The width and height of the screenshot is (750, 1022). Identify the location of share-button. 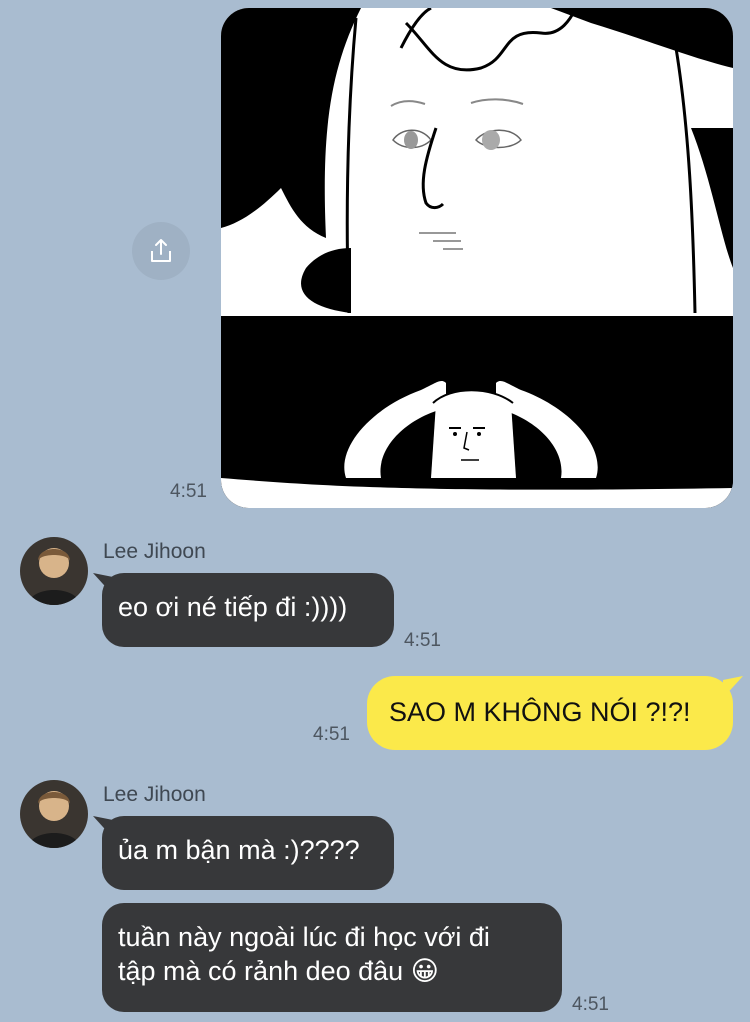
(161, 251).